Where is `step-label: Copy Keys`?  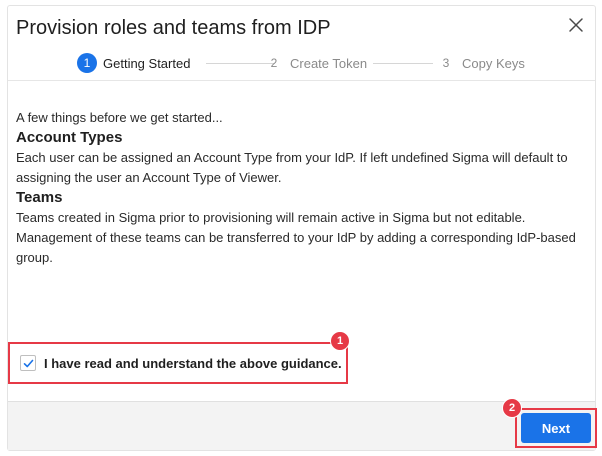
step-label: Copy Keys is located at coordinates (493, 63).